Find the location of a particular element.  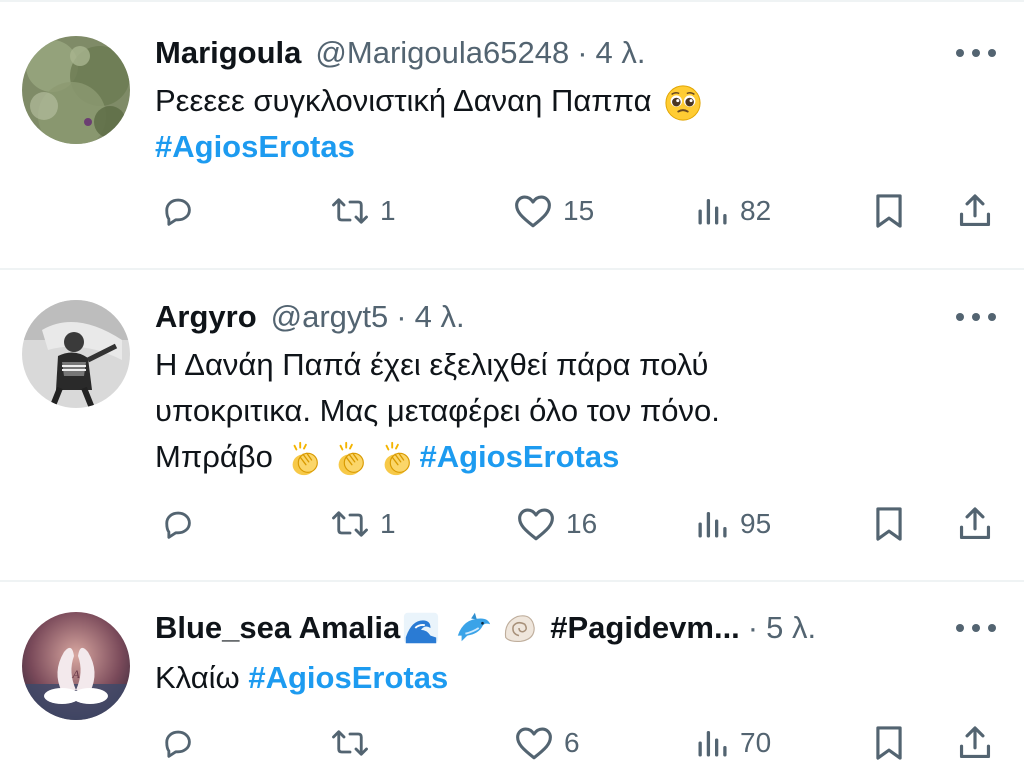

tweet-header: Argyro @argyt5 · 4 λ. is located at coordinates (310, 317).